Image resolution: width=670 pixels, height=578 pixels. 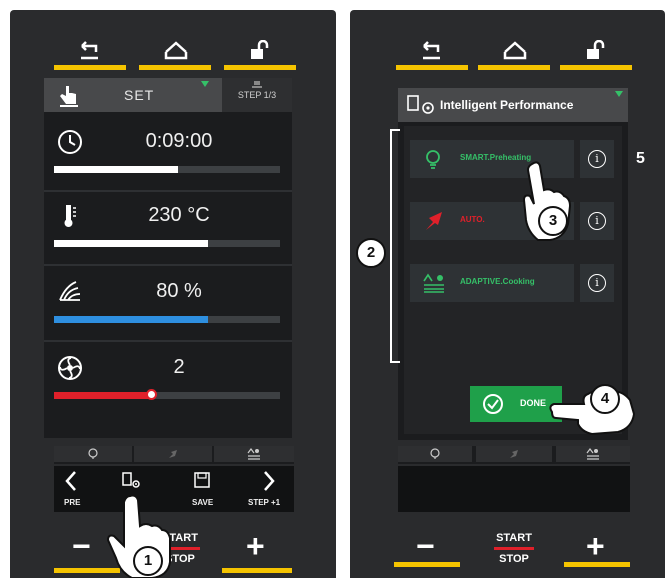 I want to click on minus-indicator, so click(x=427, y=564).